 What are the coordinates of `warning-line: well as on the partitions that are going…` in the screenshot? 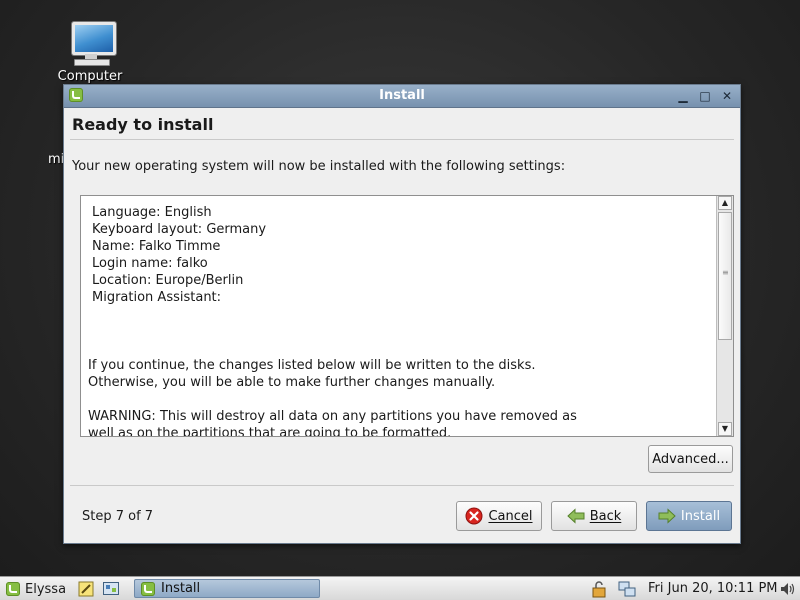 It's located at (270, 431).